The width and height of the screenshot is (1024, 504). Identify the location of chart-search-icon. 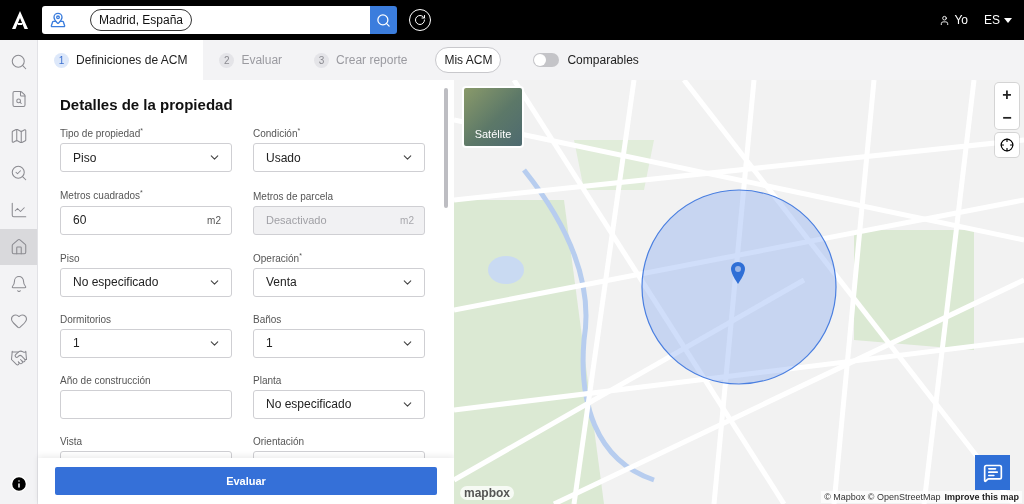
(18, 173).